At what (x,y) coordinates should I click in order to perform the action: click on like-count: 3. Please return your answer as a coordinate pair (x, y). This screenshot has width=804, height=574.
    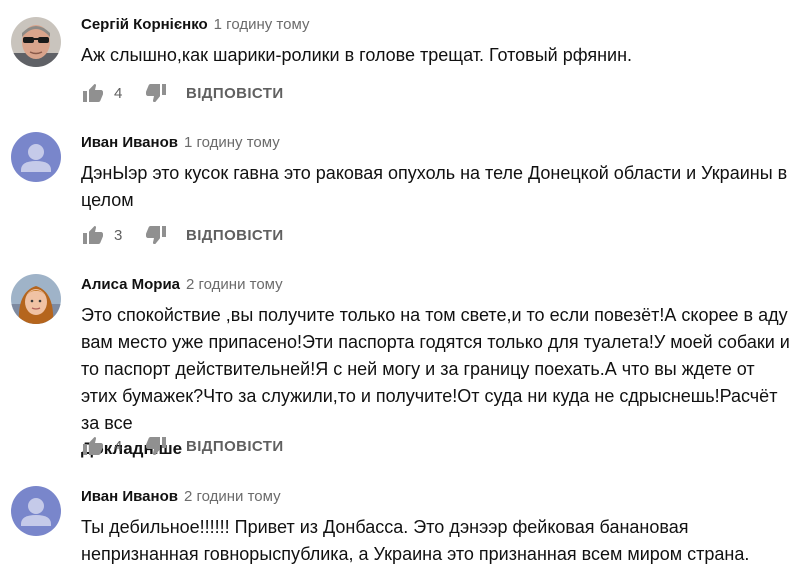
    Looking at the image, I should click on (118, 235).